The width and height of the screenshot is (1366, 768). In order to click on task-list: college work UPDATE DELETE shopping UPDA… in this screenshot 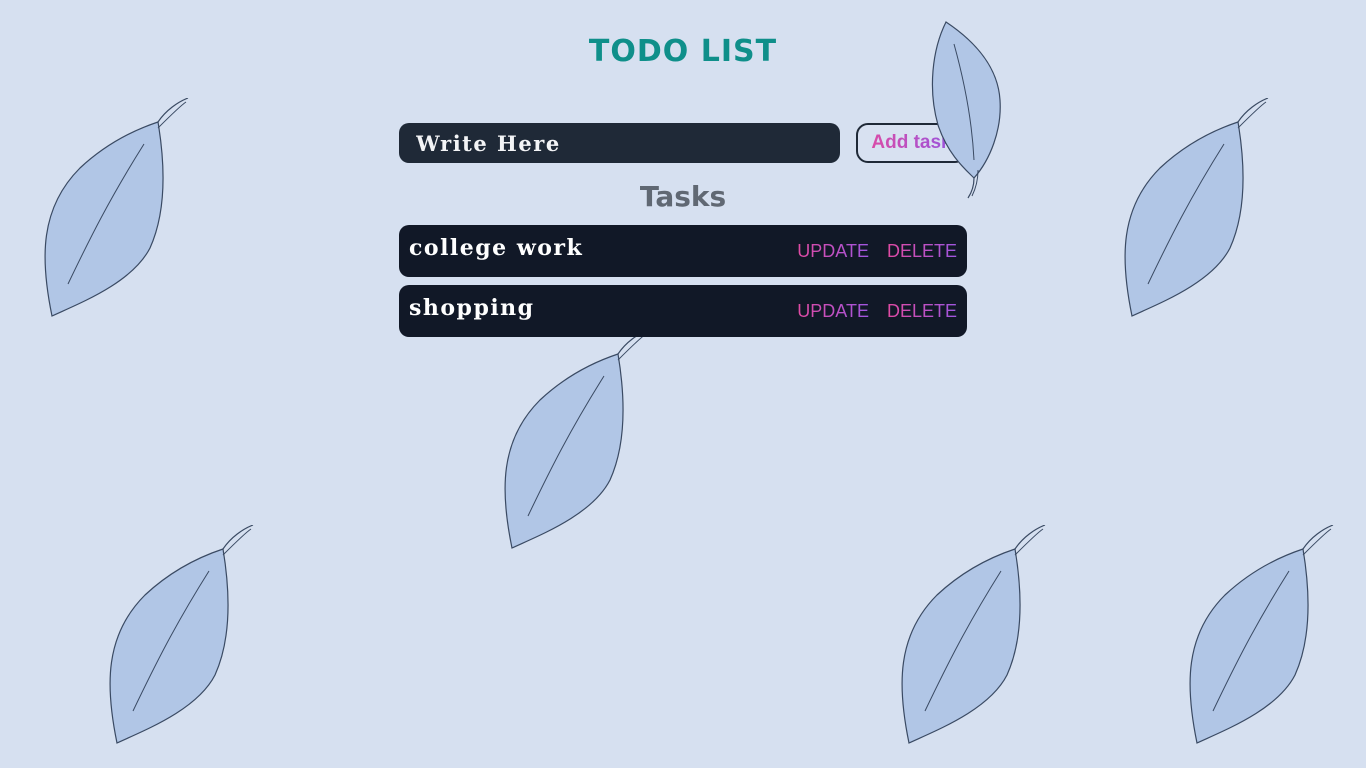, I will do `click(683, 285)`.